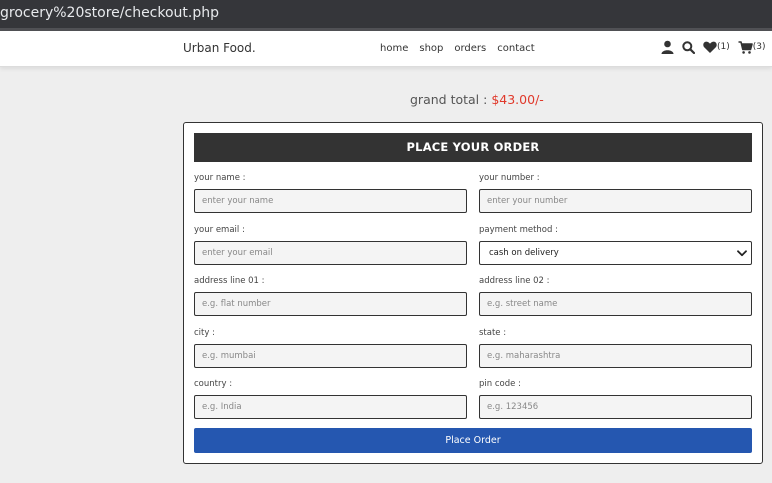 Image resolution: width=772 pixels, height=483 pixels. What do you see at coordinates (745, 47) in the screenshot?
I see `cart-icon` at bounding box center [745, 47].